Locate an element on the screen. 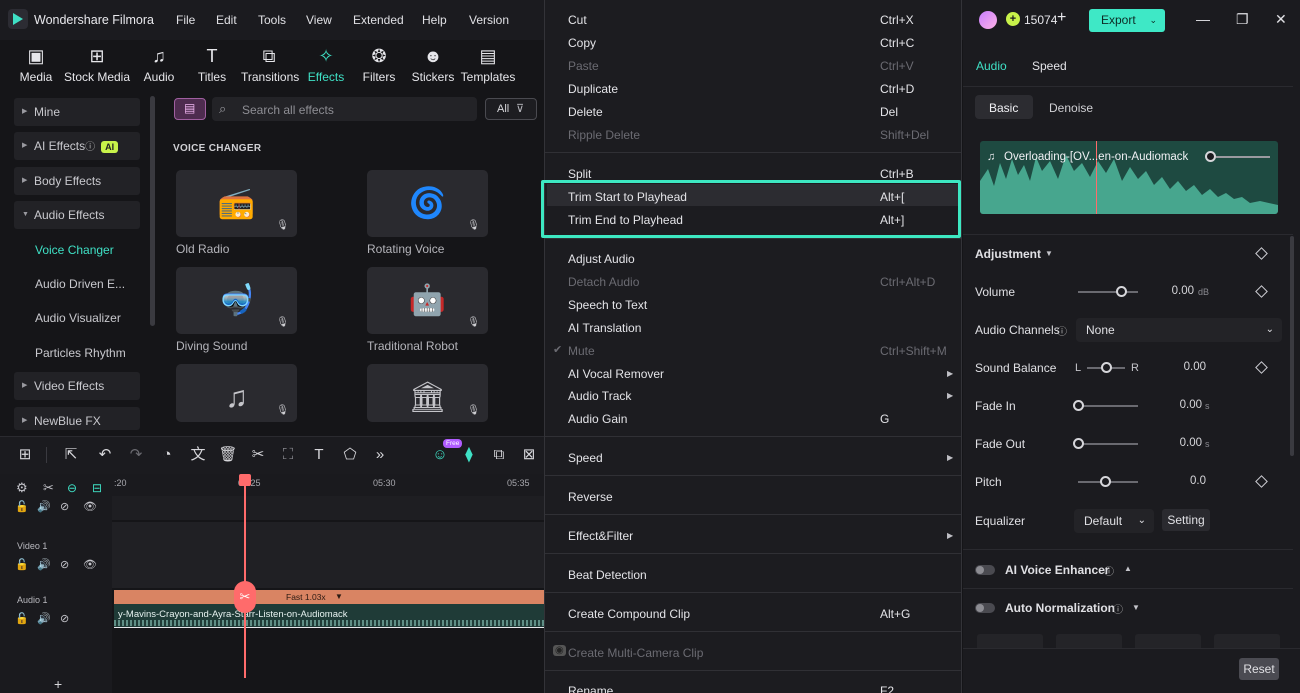  effect-card-rotating-voice: 🌀 🎙 is located at coordinates (427, 203).